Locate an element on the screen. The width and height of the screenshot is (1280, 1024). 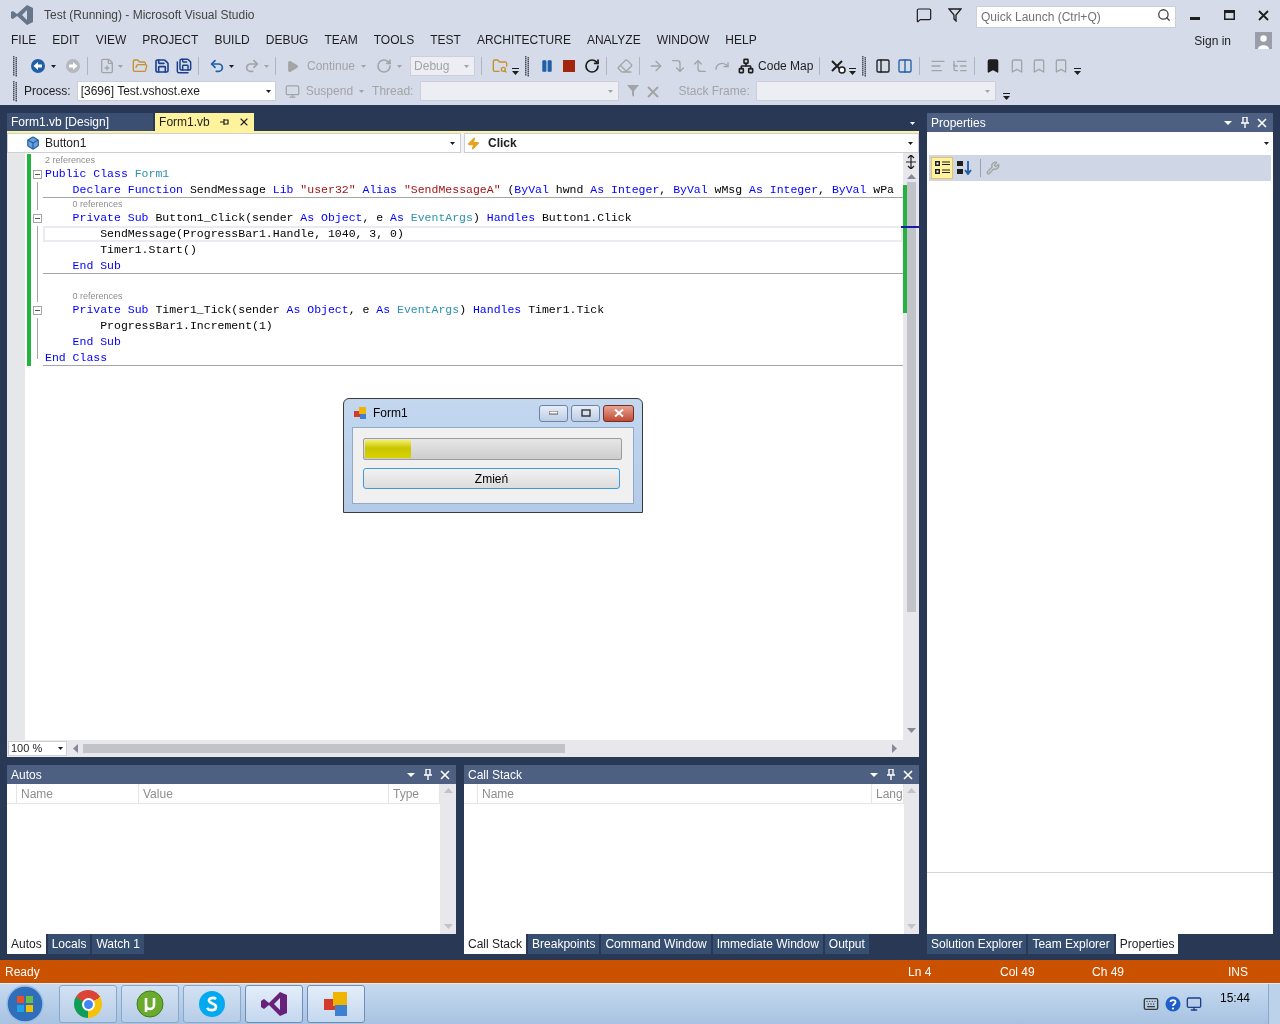
panel-tab: Locals is located at coordinates (69, 944).